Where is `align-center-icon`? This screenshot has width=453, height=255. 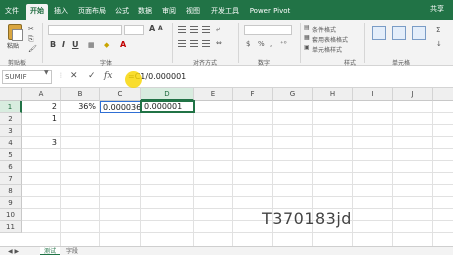 align-center-icon is located at coordinates (194, 43).